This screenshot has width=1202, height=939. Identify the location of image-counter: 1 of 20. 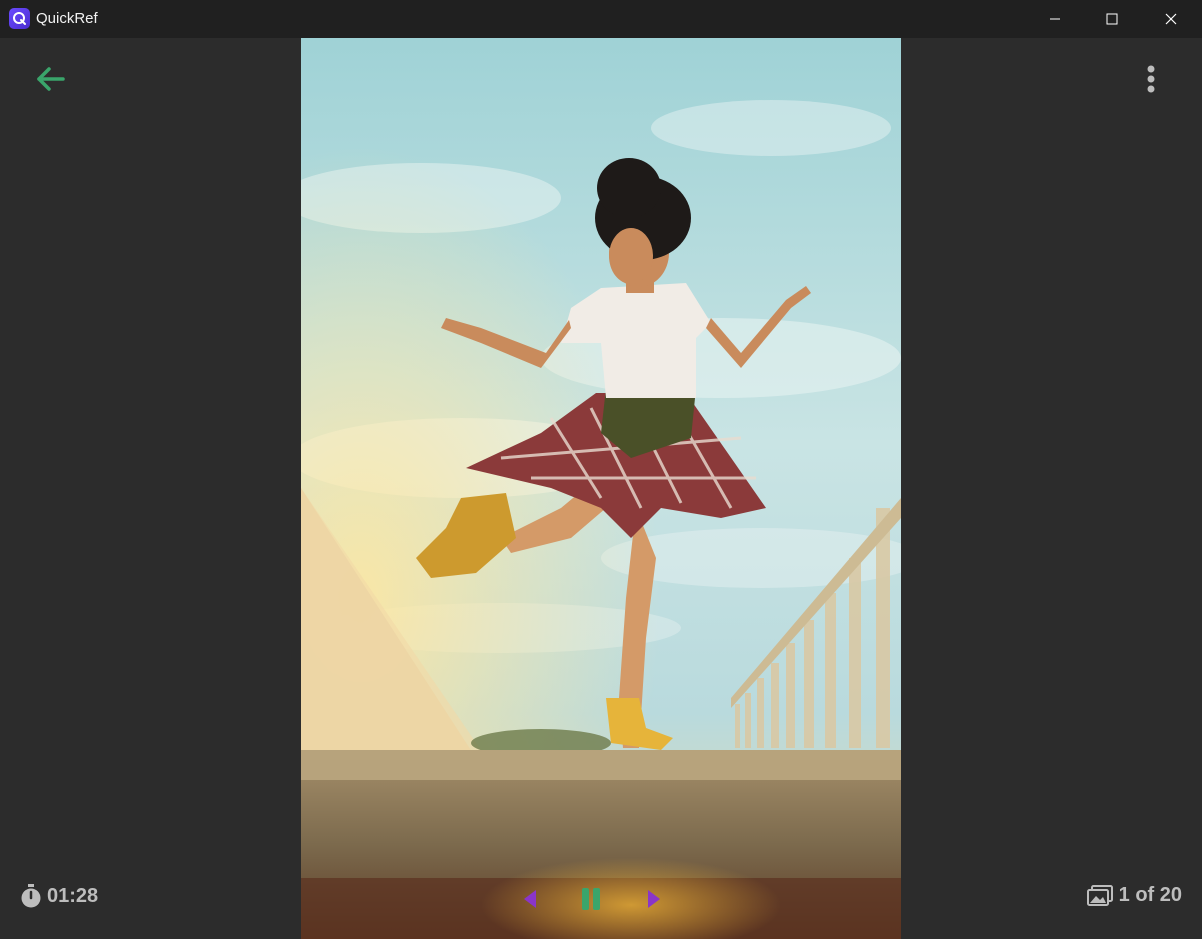
(1134, 895).